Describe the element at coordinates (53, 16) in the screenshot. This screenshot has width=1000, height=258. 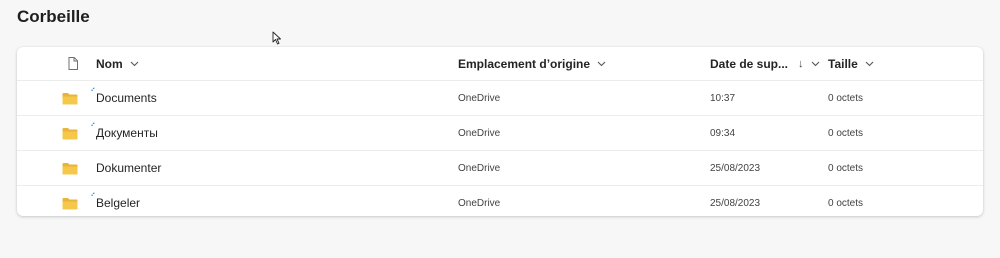
I see `page-title: Corbeille` at that location.